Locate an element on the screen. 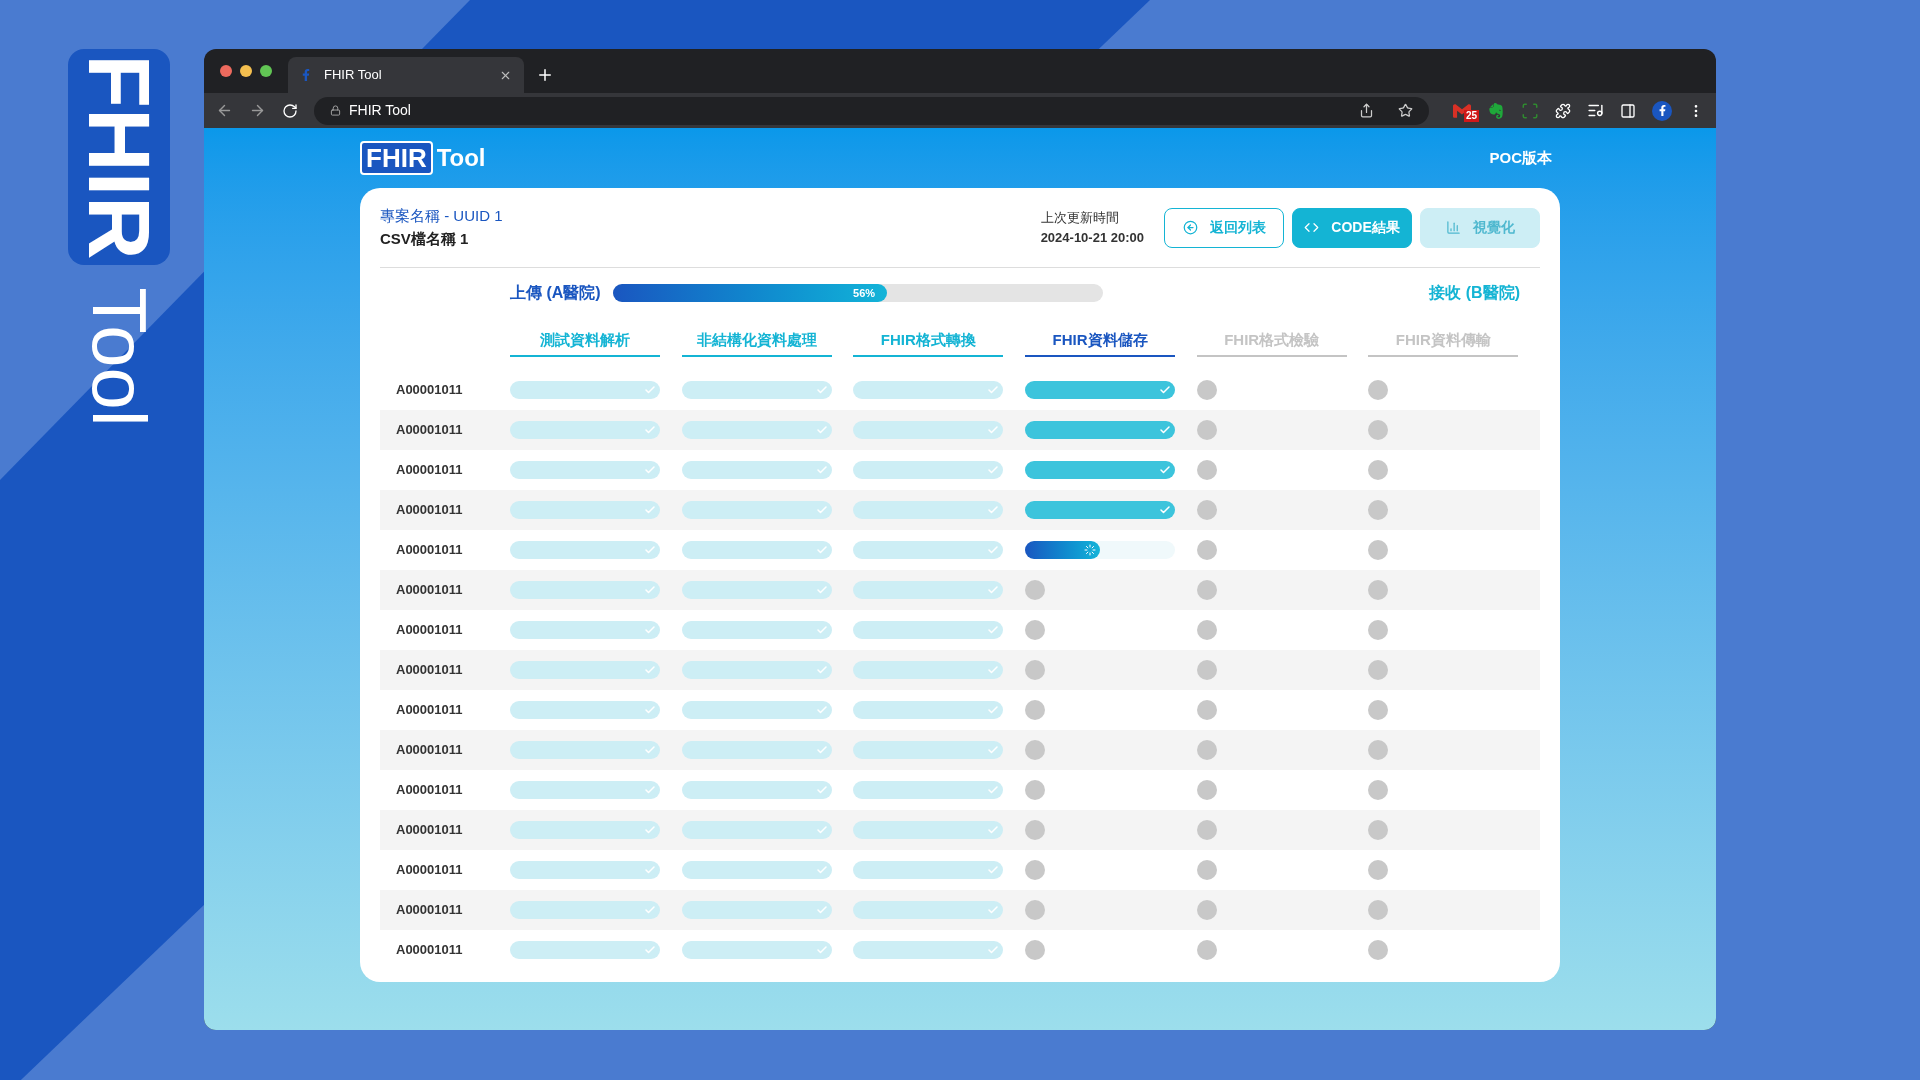  action-button: 返回列表 is located at coordinates (1224, 227).